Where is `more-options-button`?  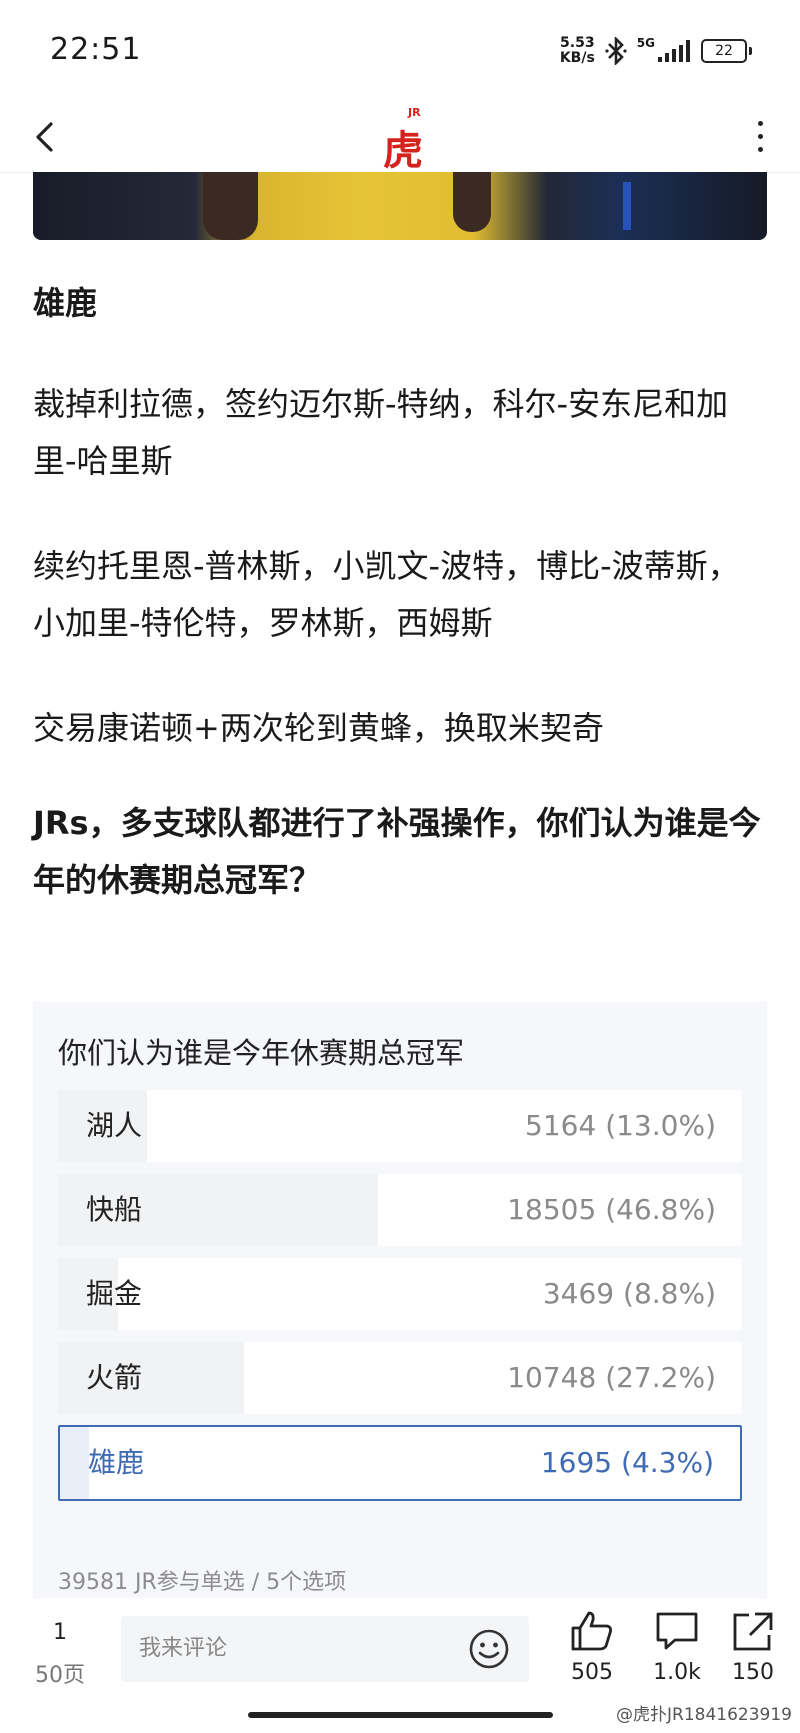
more-options-button is located at coordinates (760, 136).